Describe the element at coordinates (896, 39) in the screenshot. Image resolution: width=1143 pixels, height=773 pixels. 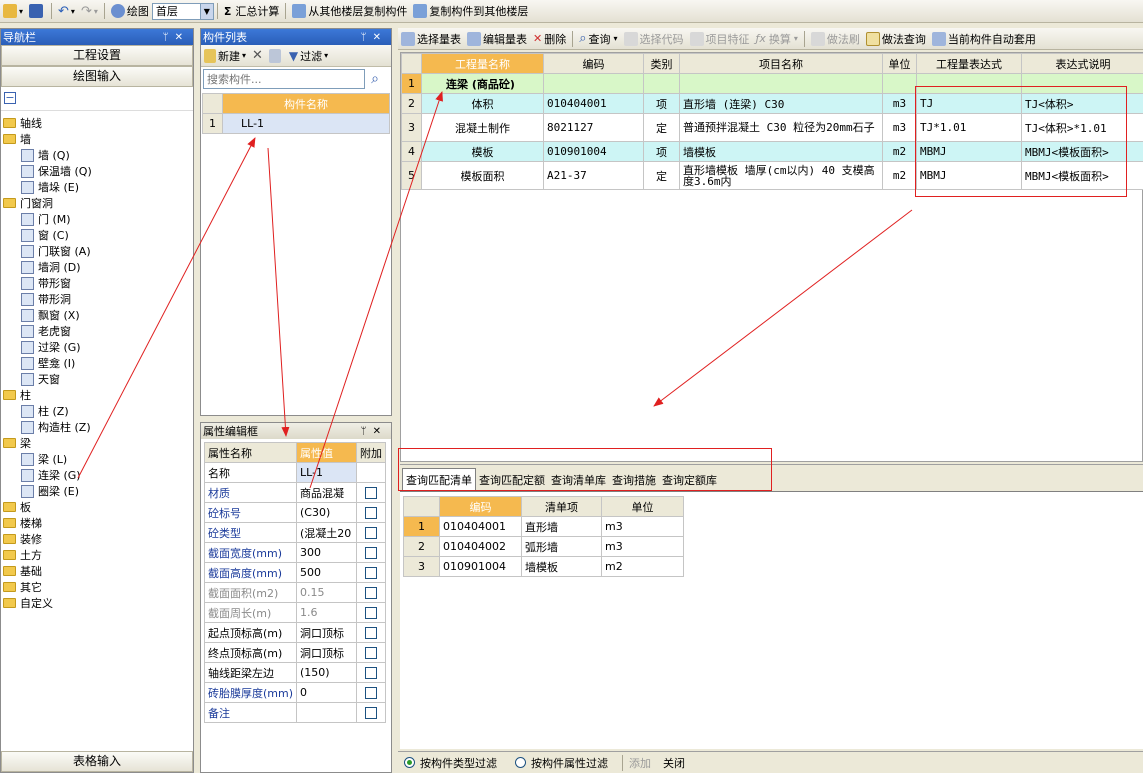
I see `method-query-button: 做法查询` at that location.